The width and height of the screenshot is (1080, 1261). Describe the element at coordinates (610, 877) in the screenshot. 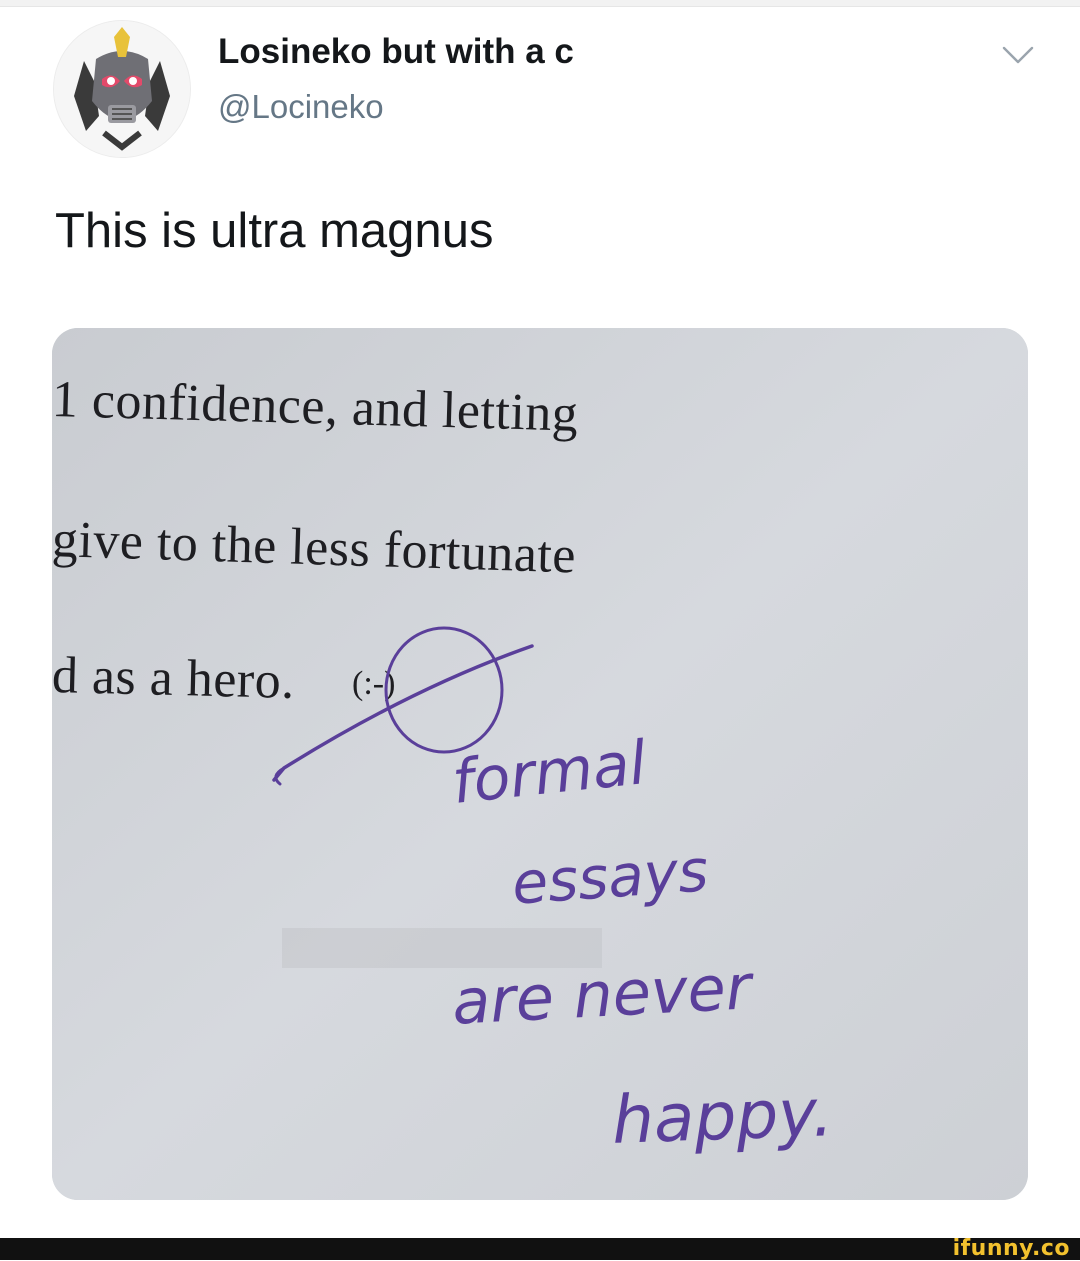

I see `handwritten-line: essays` at that location.